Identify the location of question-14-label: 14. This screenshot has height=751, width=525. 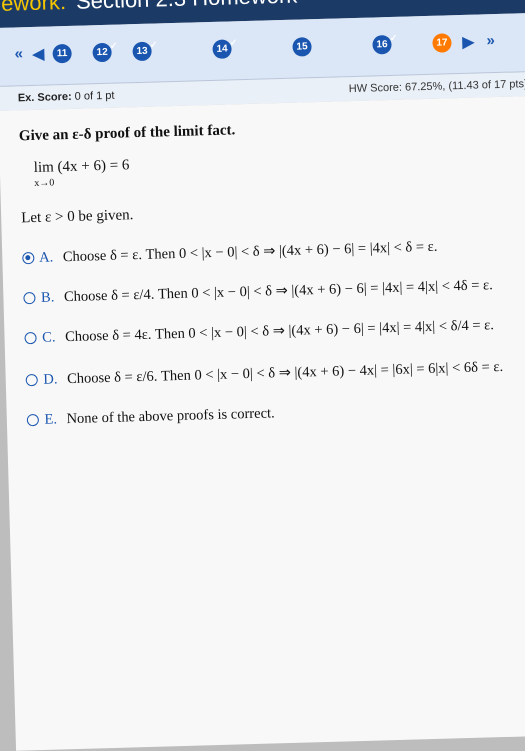
(222, 49).